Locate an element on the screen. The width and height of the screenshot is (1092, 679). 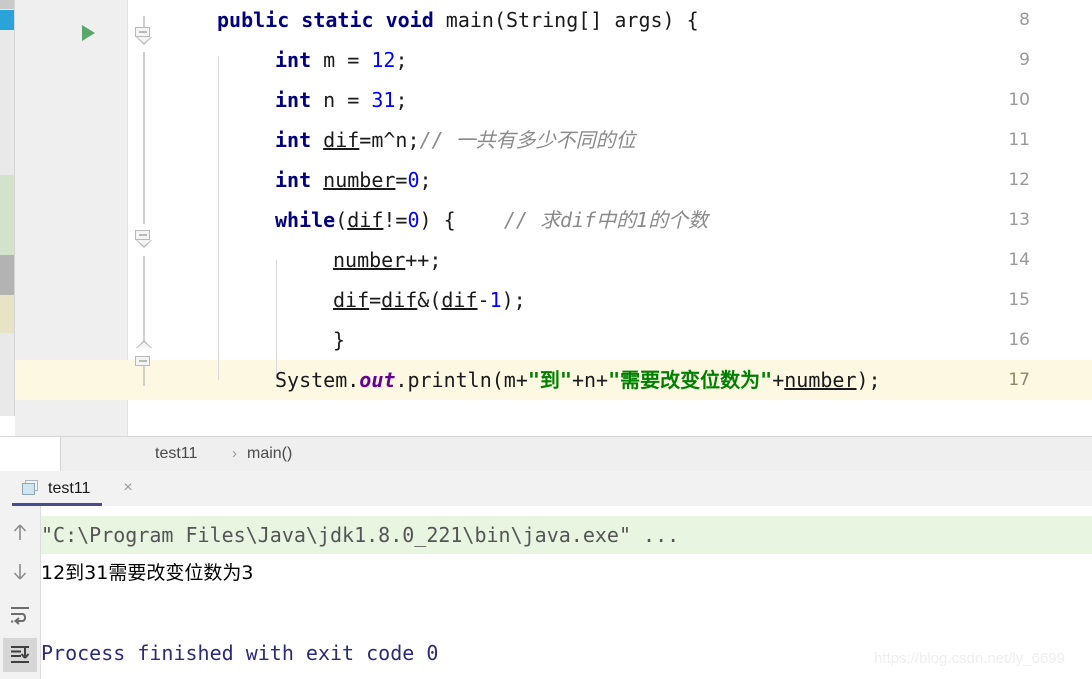
breadcrumb-gutter-spacer is located at coordinates (30, 454).